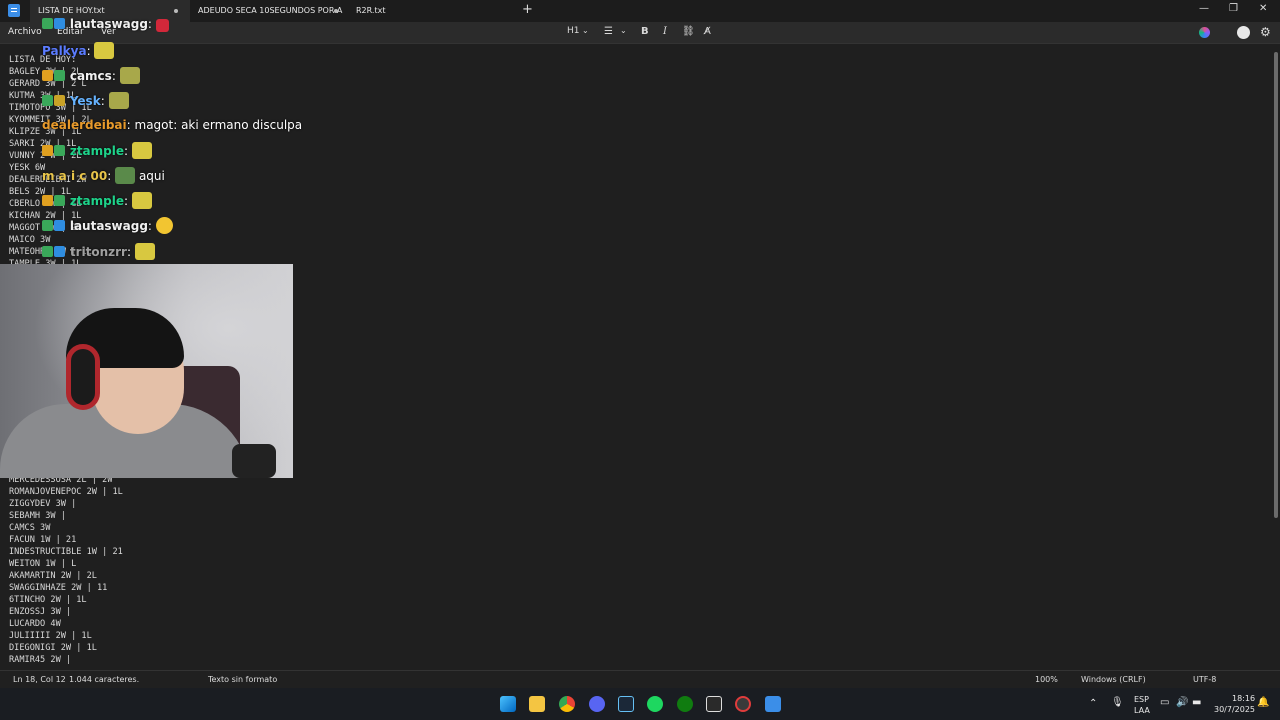 The height and width of the screenshot is (720, 1280). I want to click on keyboard-layout: LAA, so click(1142, 710).